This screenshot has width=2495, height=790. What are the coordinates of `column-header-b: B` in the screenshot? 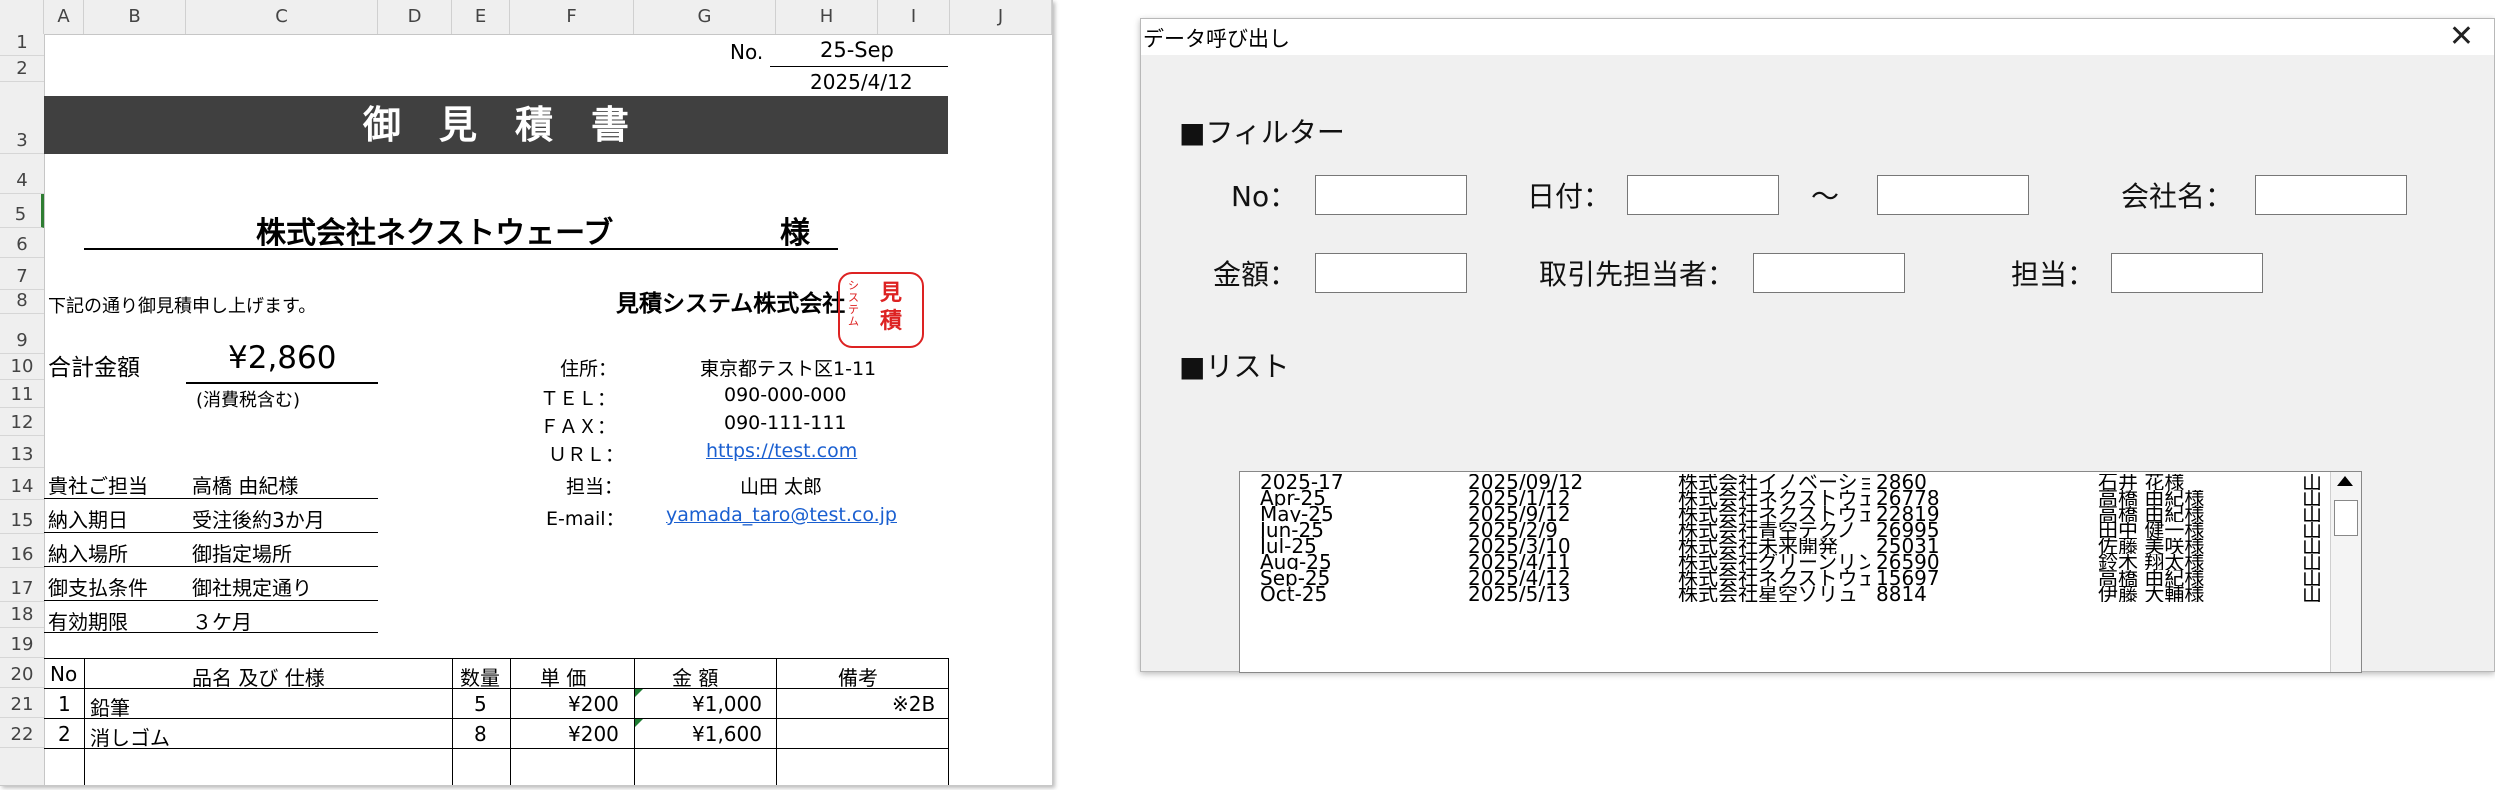 It's located at (135, 17).